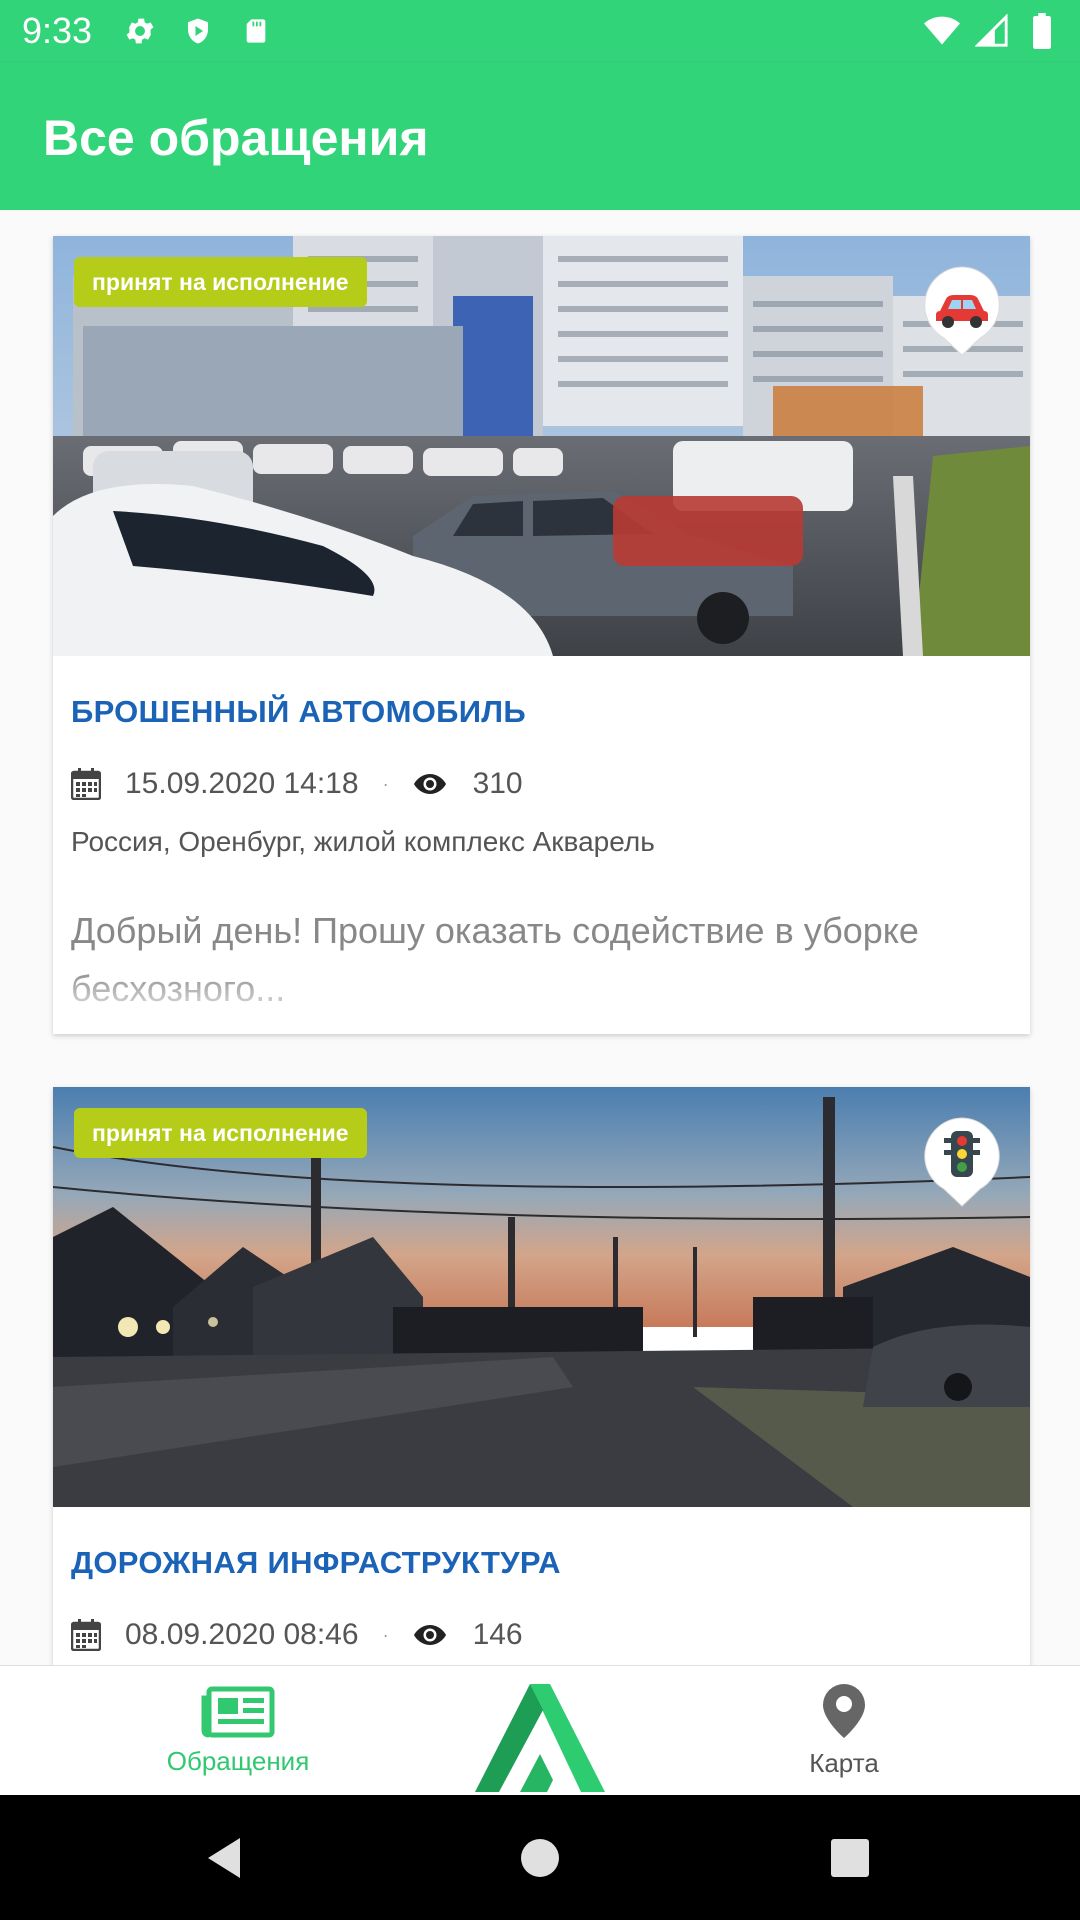  Describe the element at coordinates (1042, 31) in the screenshot. I see `battery-icon` at that location.